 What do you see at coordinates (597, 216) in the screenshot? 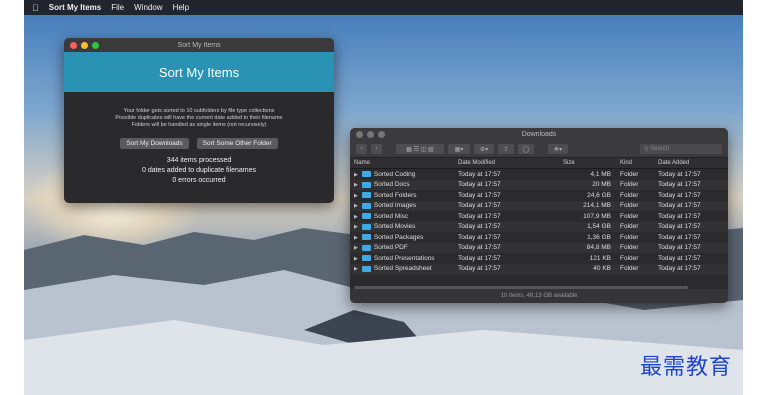
I see `size-cell: 107,9 MB` at bounding box center [597, 216].